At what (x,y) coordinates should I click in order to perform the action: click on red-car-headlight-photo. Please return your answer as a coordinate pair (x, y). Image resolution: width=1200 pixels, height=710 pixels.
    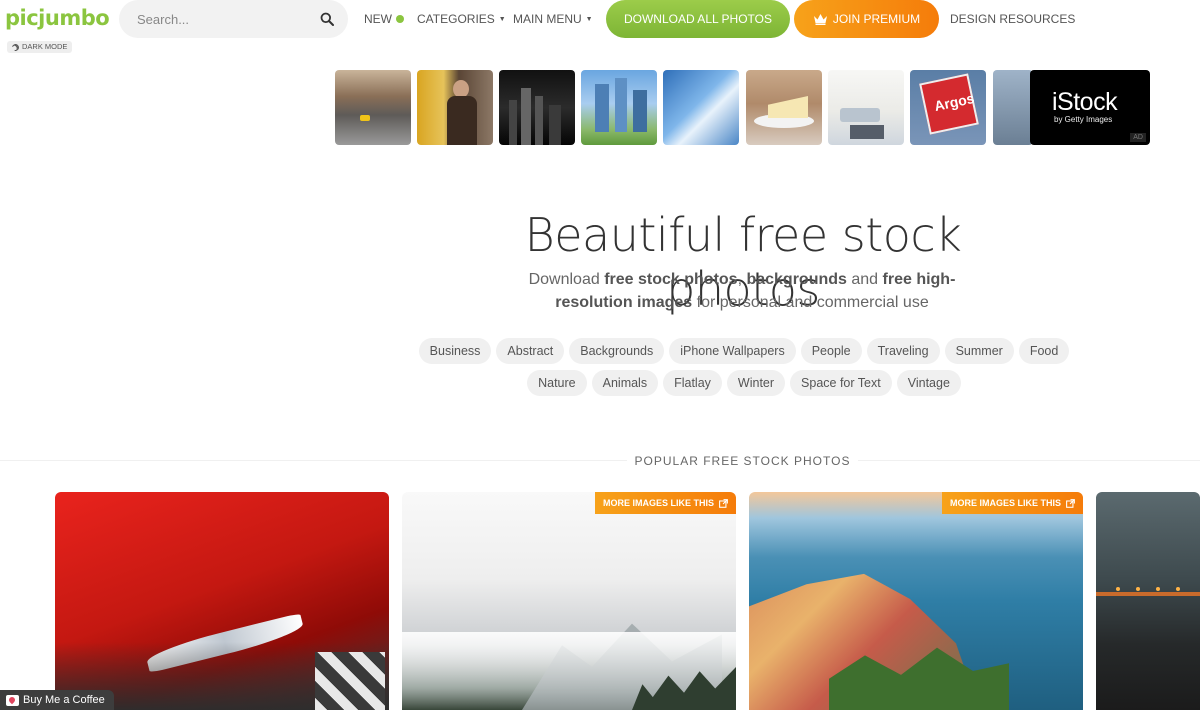
    Looking at the image, I should click on (222, 601).